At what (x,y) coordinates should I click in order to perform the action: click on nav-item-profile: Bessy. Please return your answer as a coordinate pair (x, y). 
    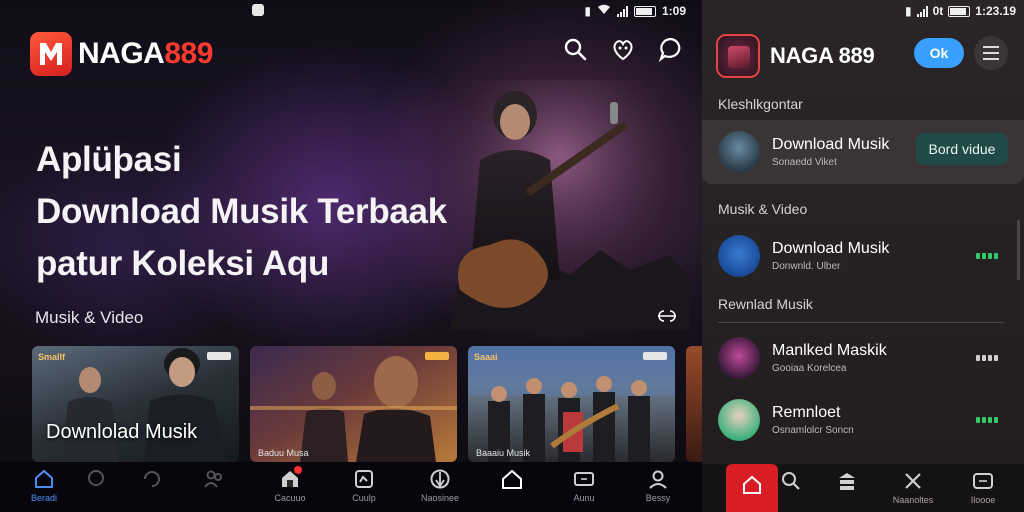
    Looking at the image, I should click on (658, 485).